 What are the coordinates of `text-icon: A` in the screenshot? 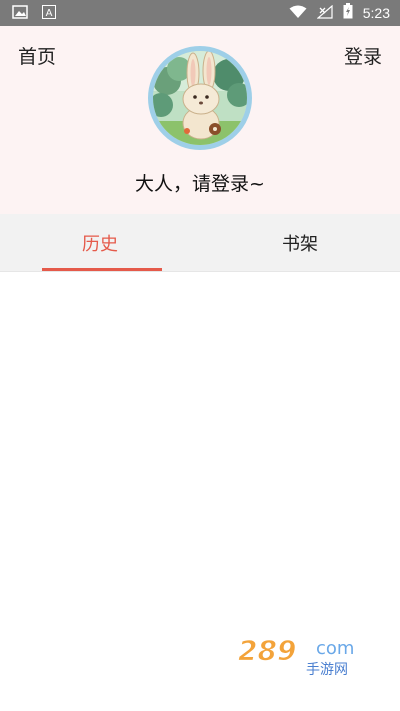 It's located at (49, 13).